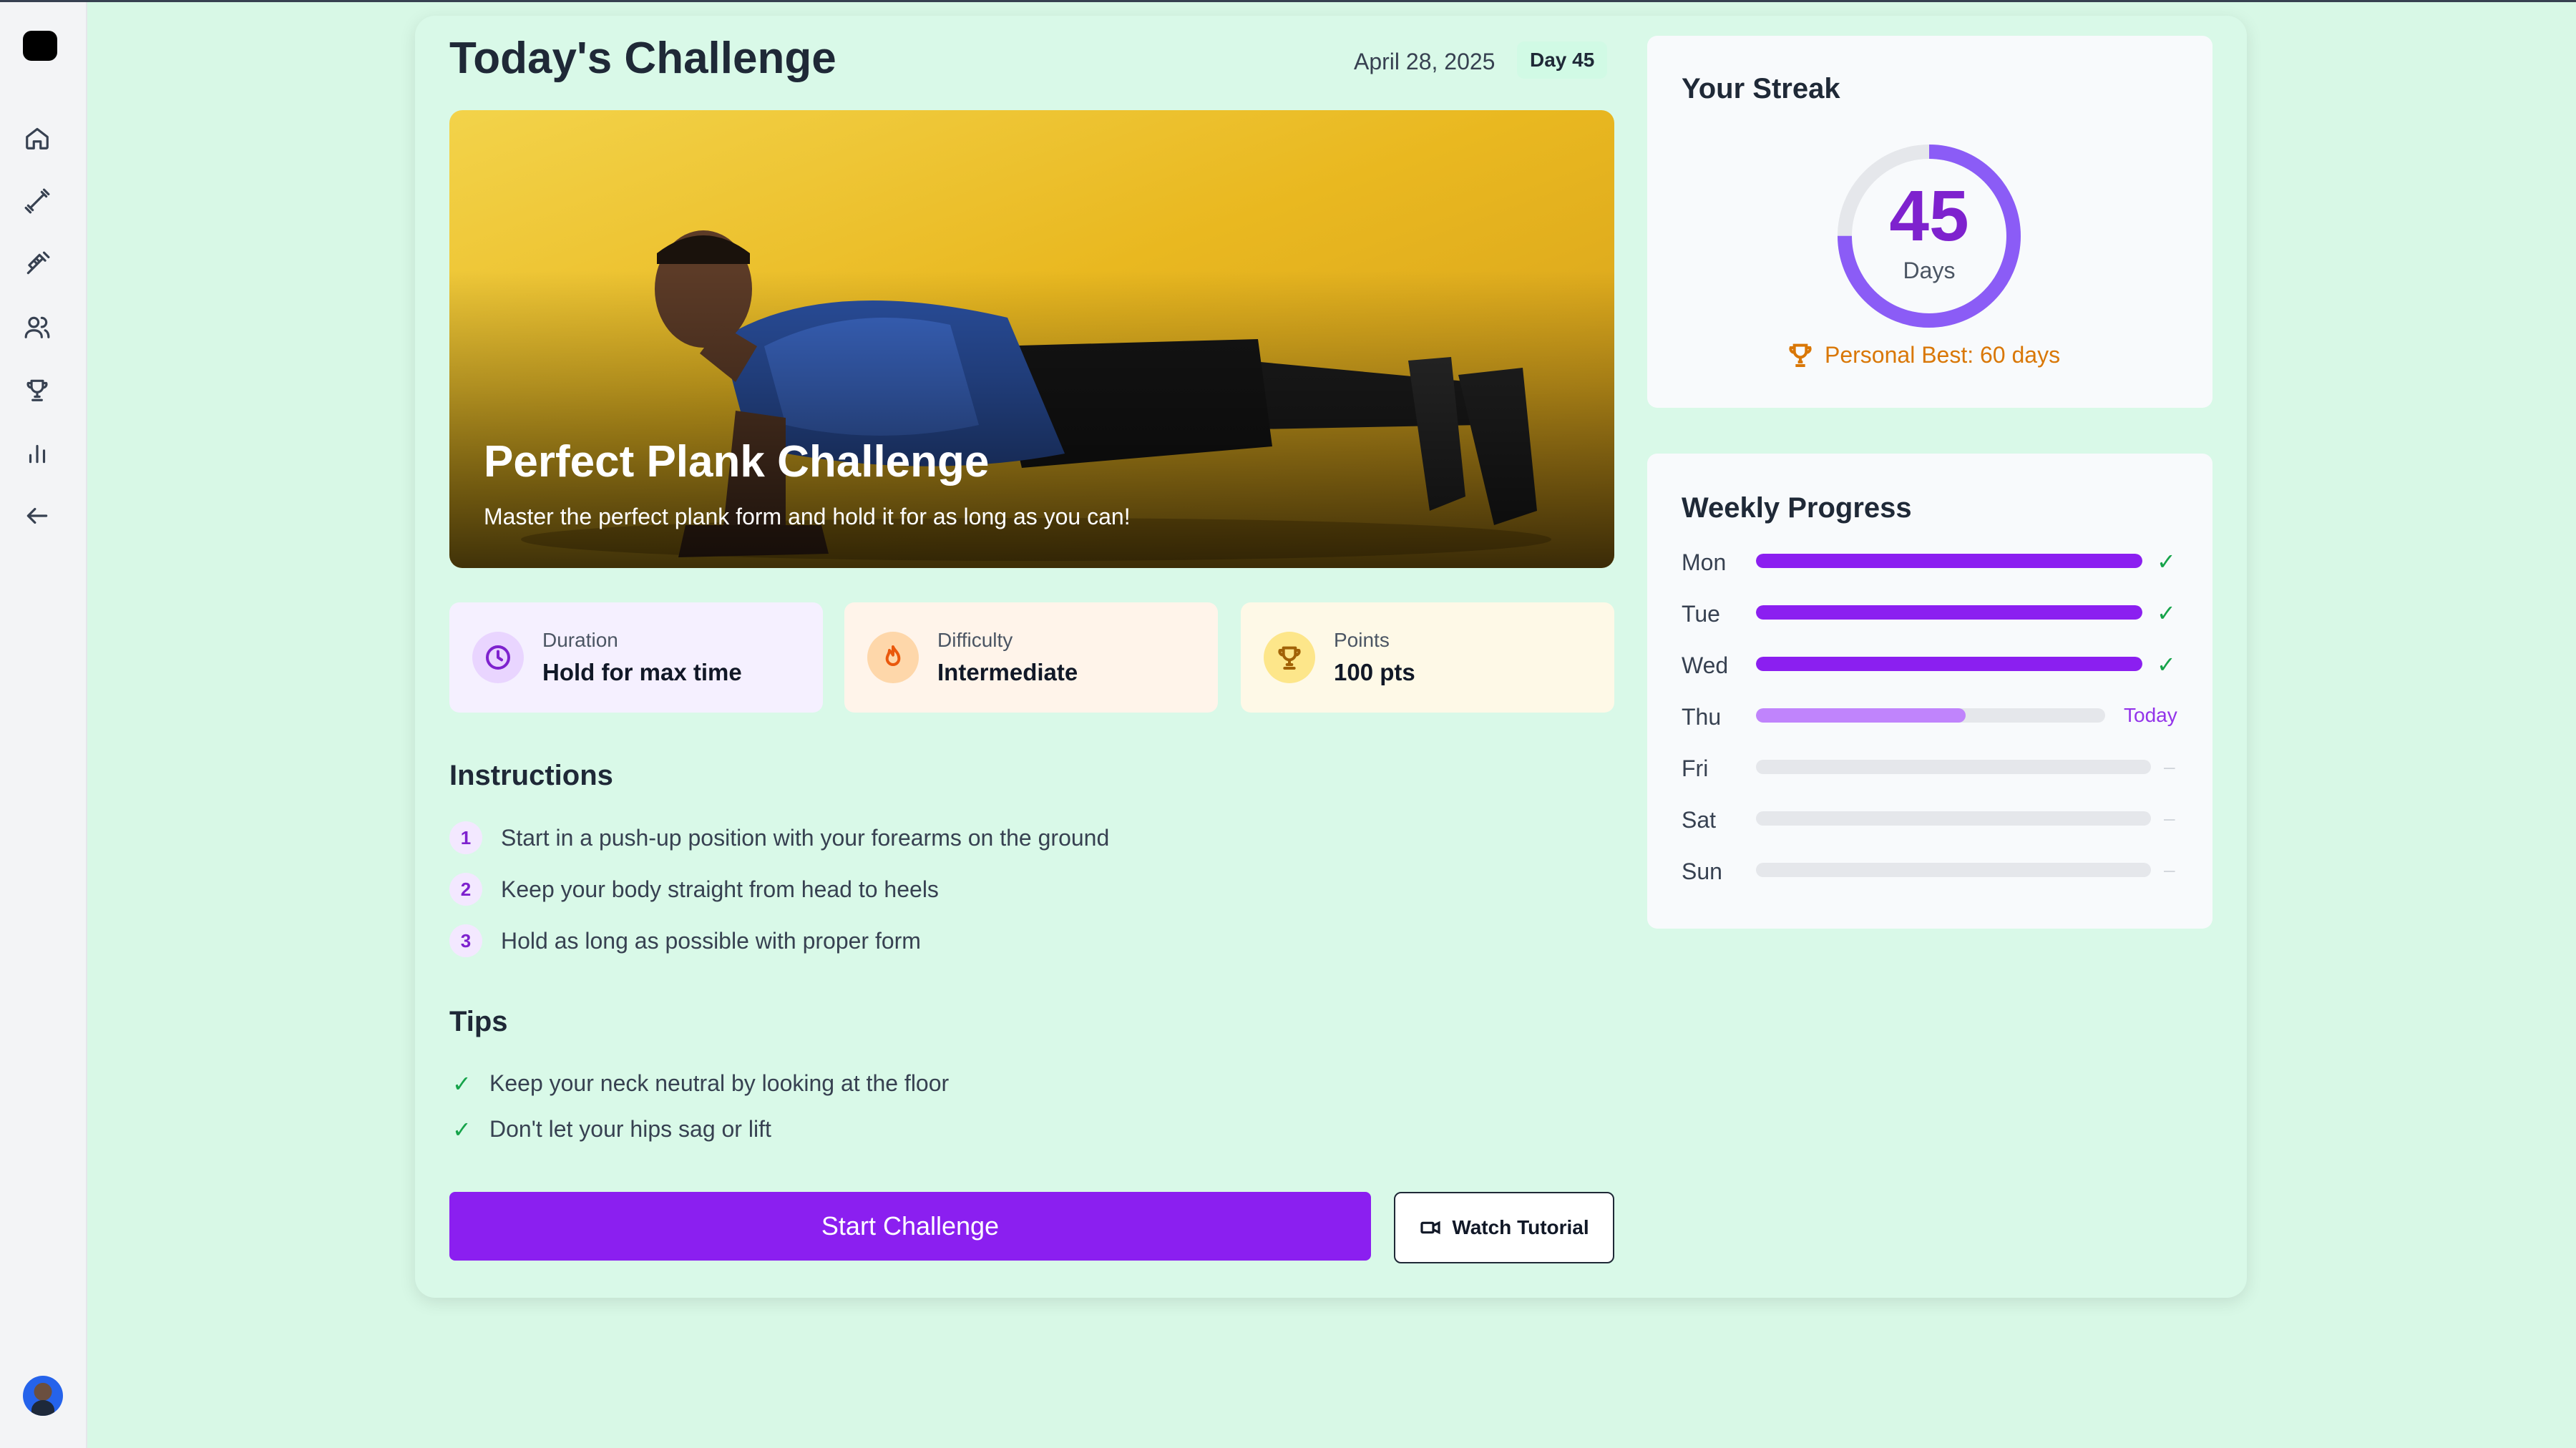 The height and width of the screenshot is (1448, 2576). I want to click on bar-chart-icon, so click(37, 453).